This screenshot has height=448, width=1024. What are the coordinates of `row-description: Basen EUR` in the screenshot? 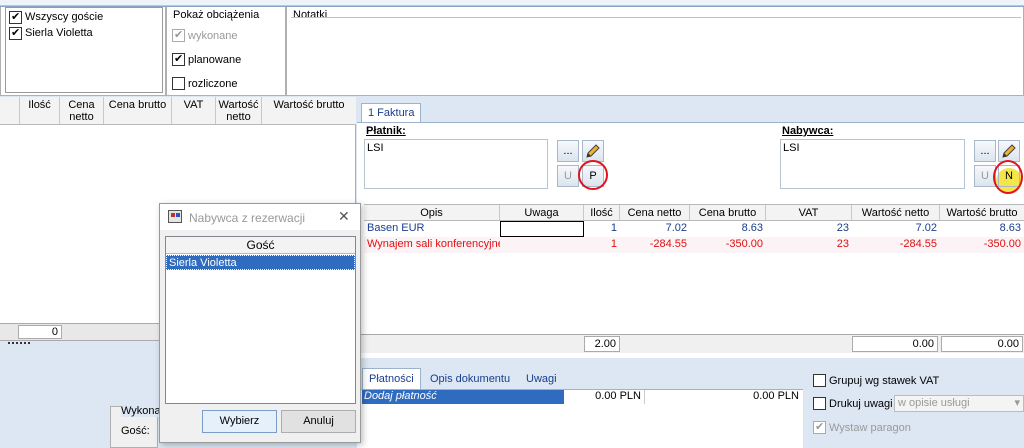 It's located at (396, 228).